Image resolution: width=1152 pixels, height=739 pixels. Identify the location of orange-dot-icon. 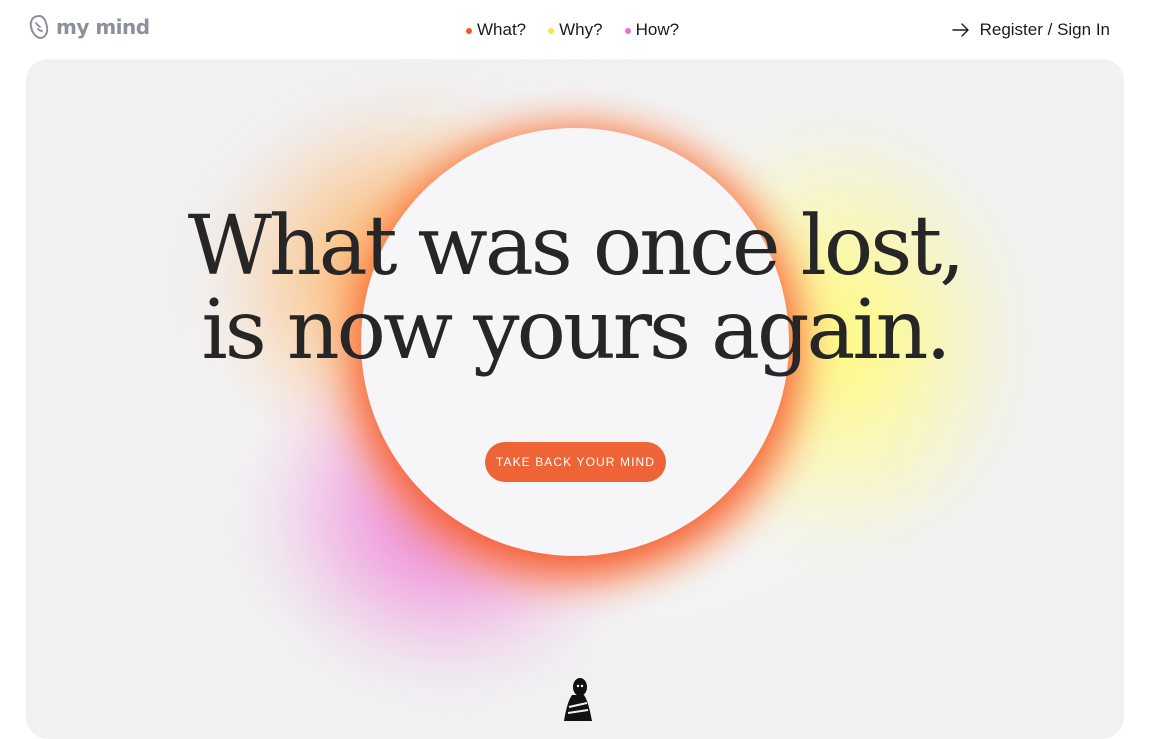
(469, 31).